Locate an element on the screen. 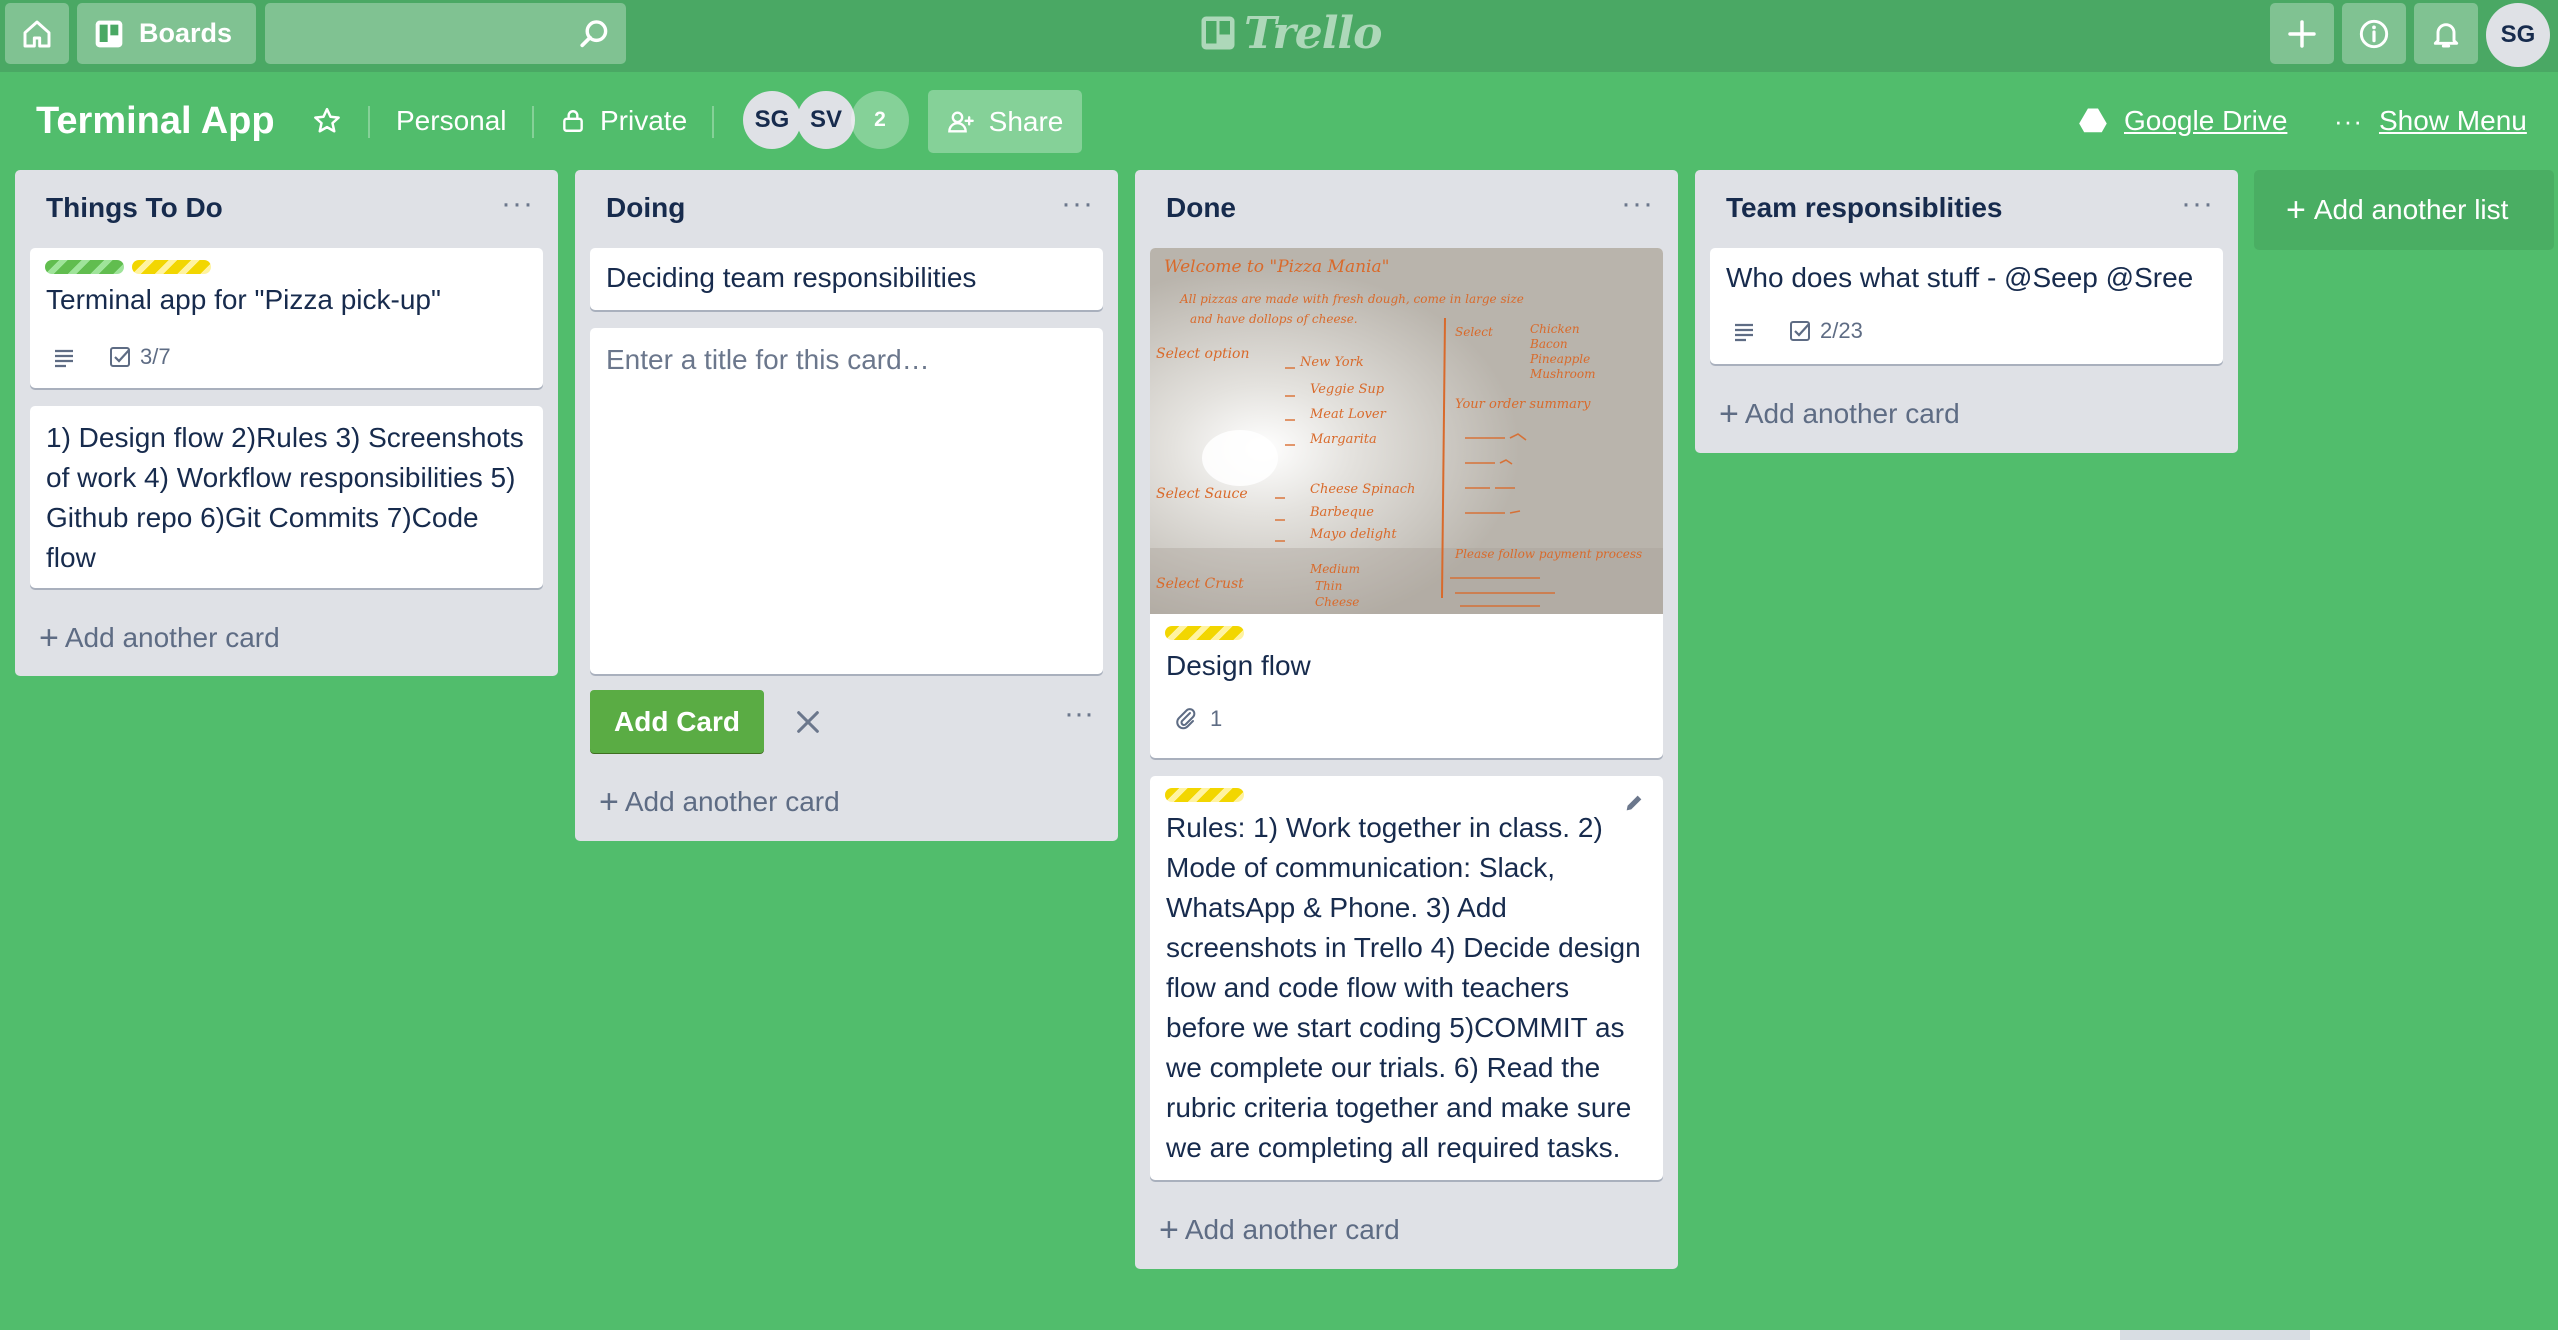 This screenshot has height=1340, width=2558. whiteboard-text: Welcome to "Pizza Mania" is located at coordinates (1276, 267).